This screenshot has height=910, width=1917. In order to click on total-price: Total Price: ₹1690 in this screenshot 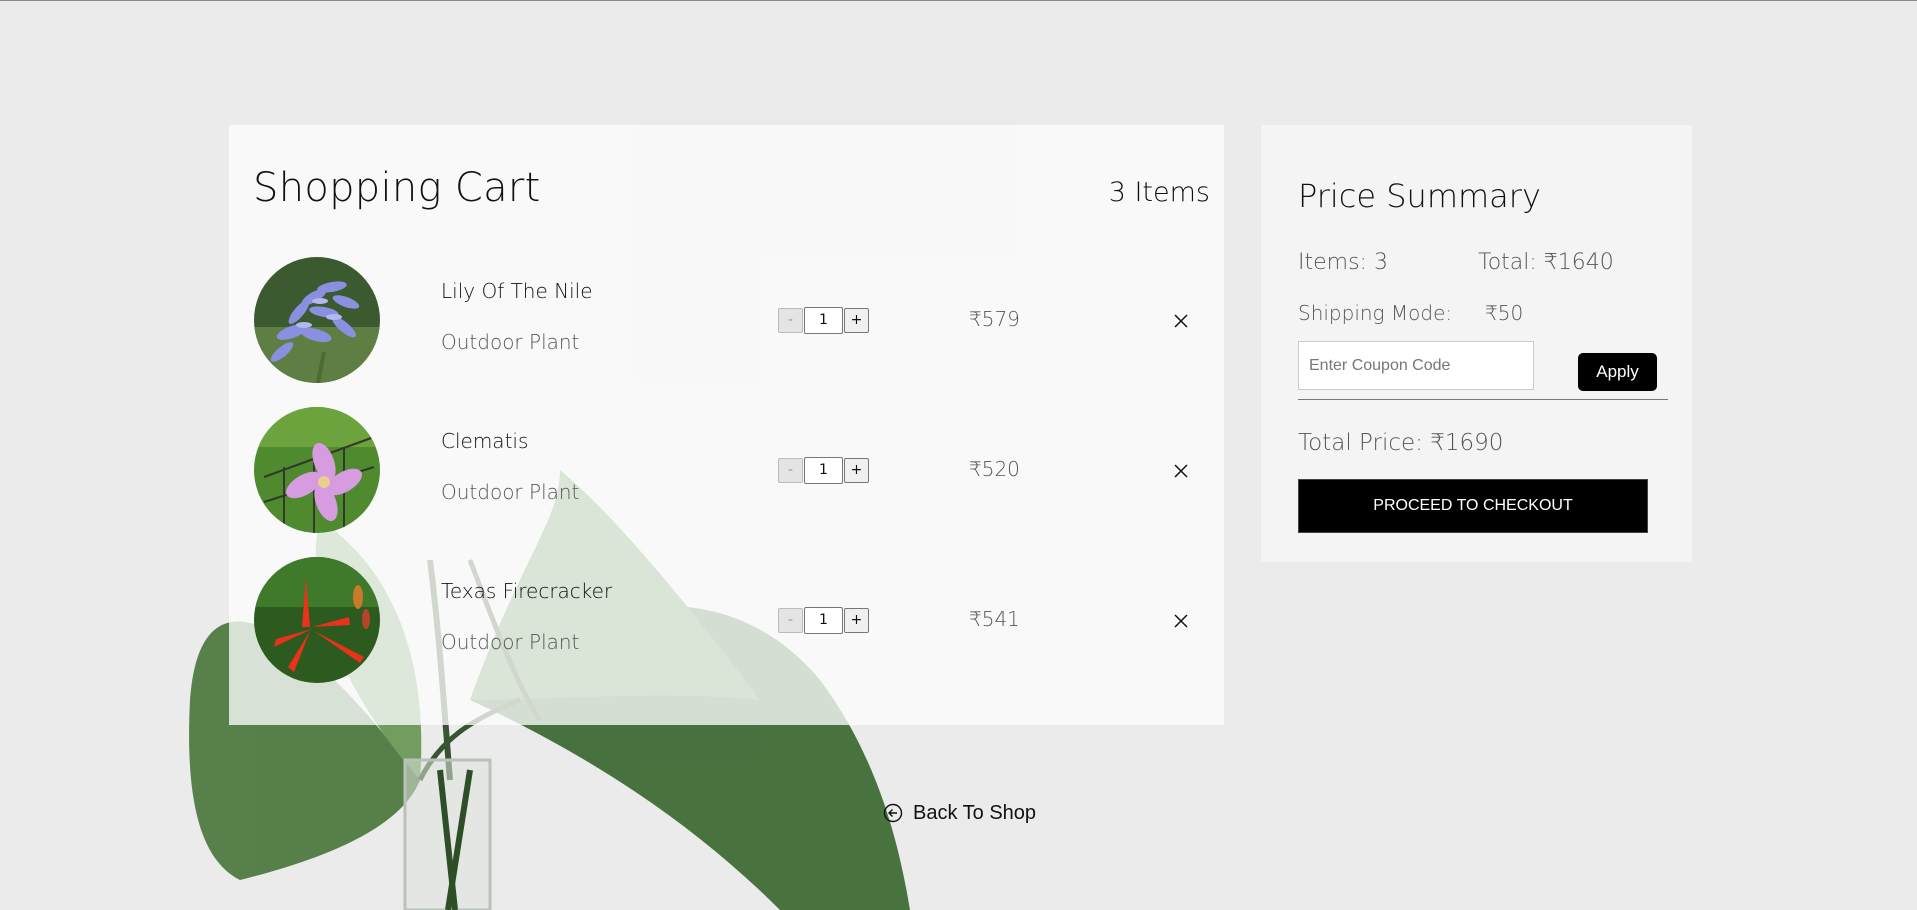, I will do `click(1401, 443)`.